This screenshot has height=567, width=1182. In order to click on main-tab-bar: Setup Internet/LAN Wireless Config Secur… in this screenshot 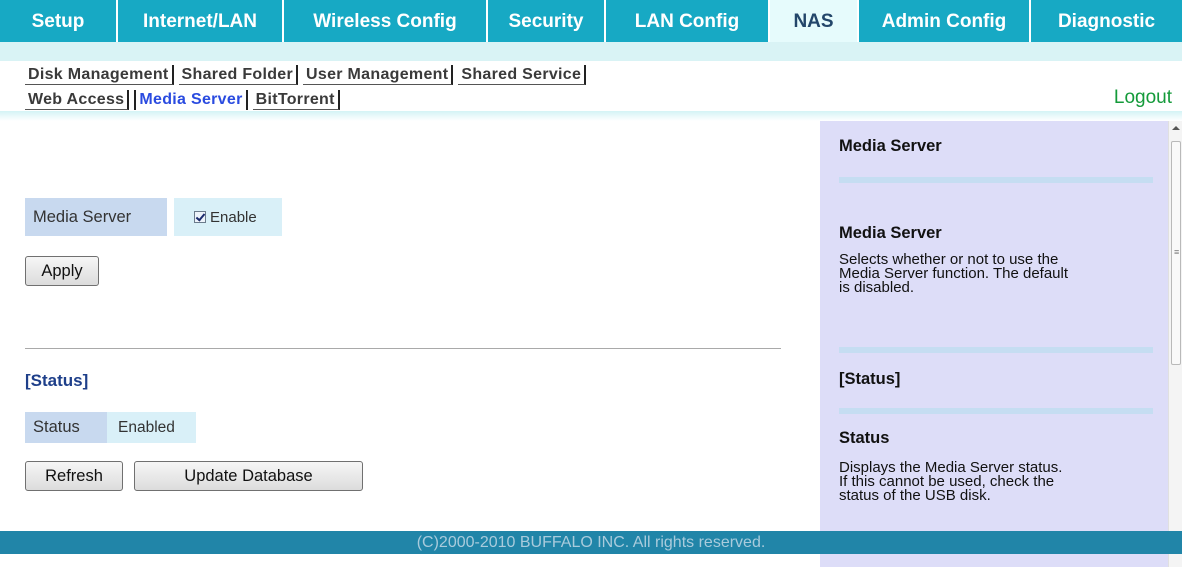, I will do `click(591, 21)`.